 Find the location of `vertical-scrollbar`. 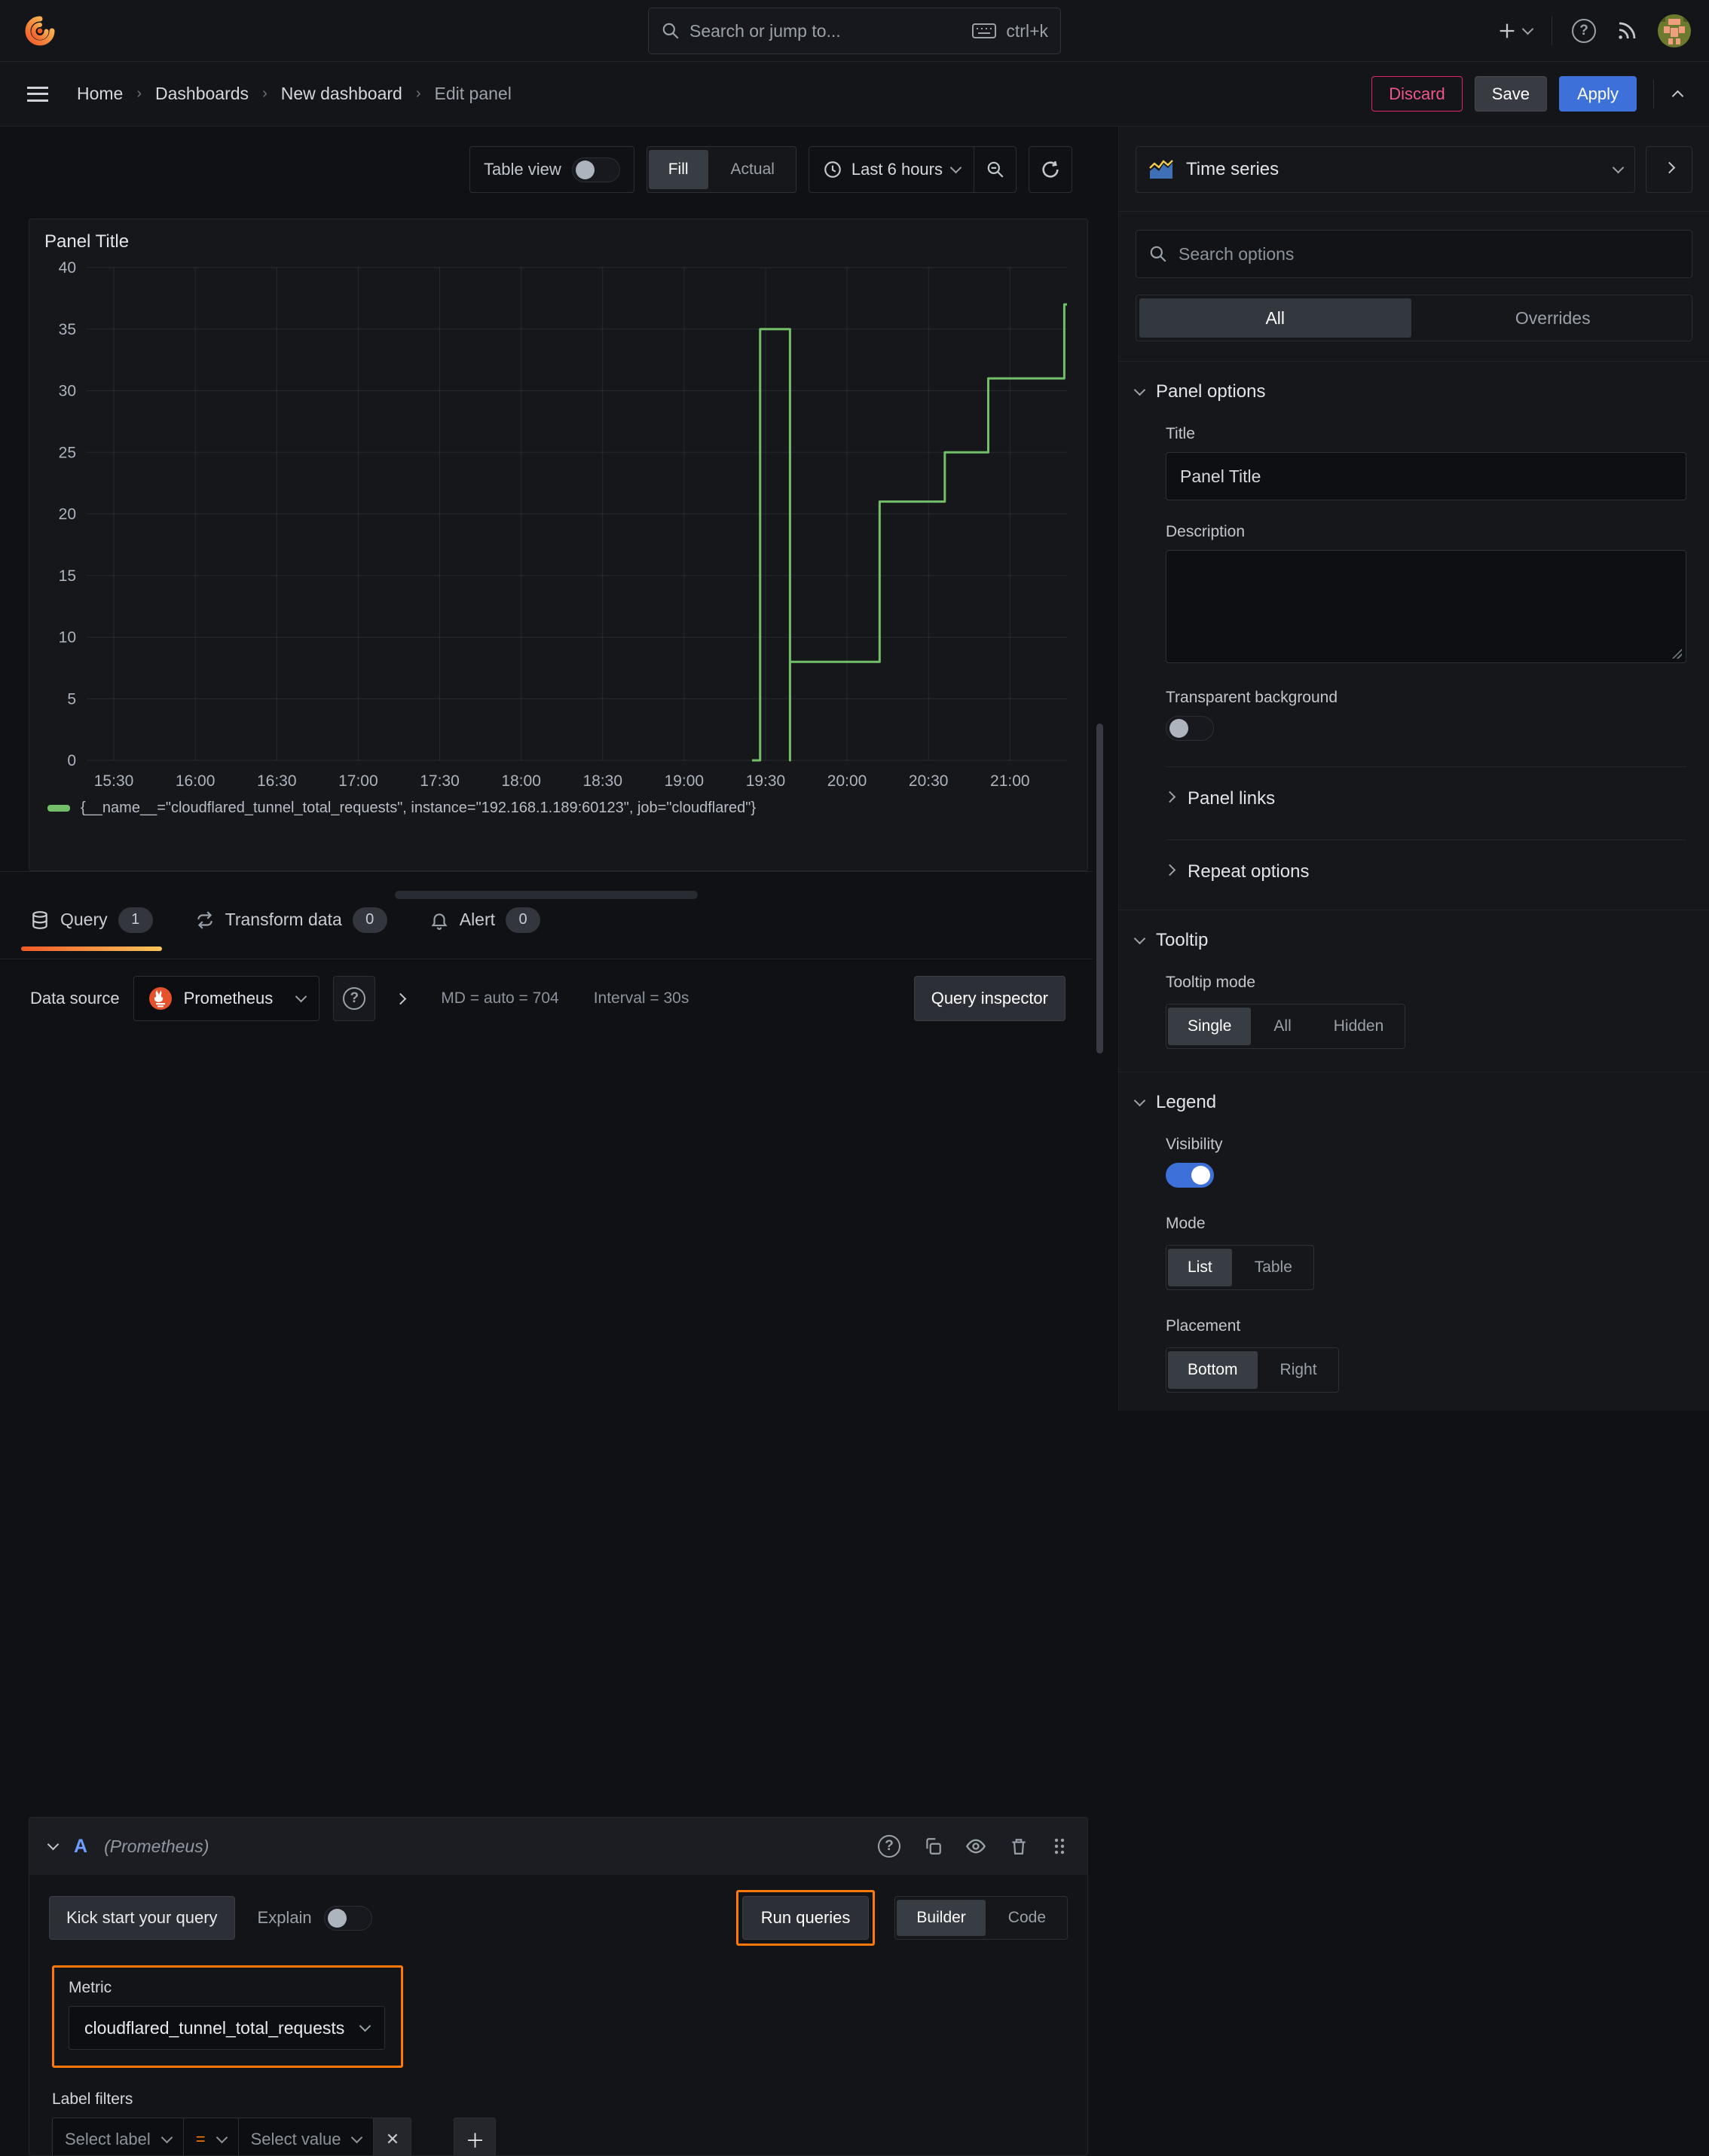

vertical-scrollbar is located at coordinates (1099, 888).